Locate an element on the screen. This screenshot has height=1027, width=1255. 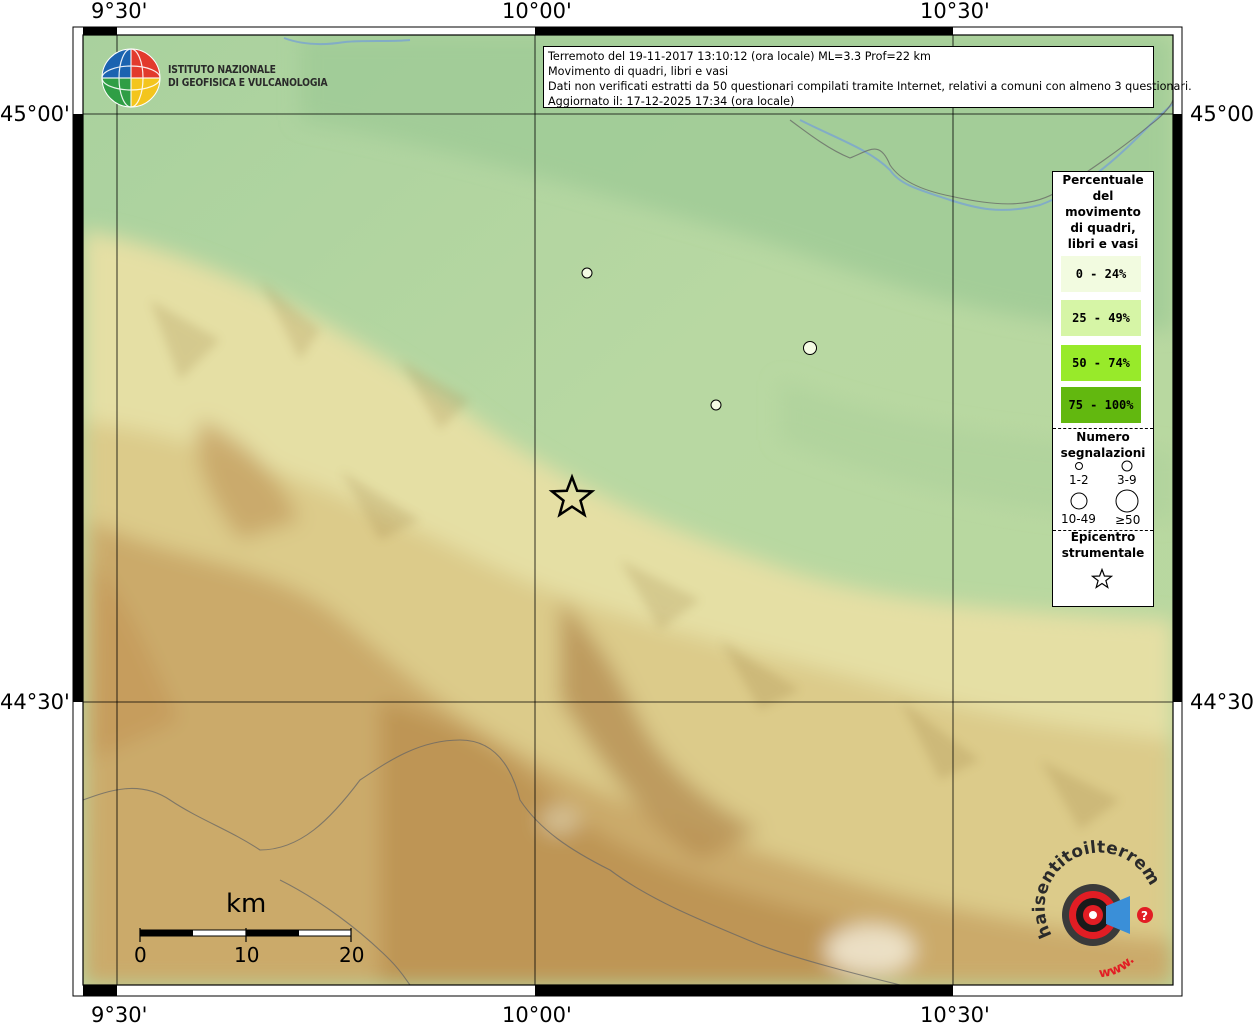
legend-star-icon is located at coordinates (1102, 578).